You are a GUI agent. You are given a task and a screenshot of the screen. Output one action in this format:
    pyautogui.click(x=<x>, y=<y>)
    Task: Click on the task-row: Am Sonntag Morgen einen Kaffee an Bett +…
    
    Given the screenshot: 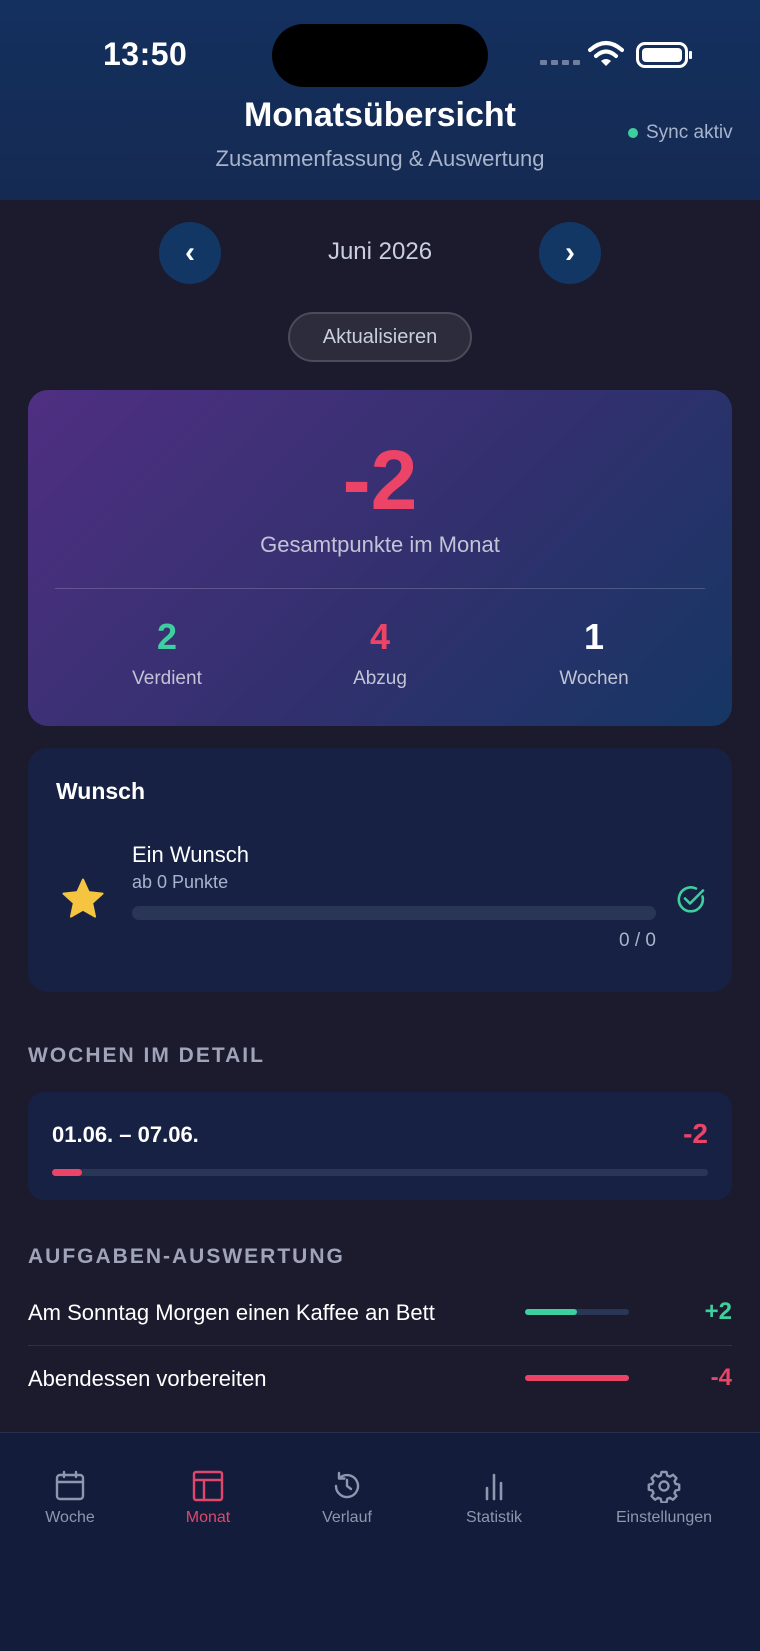 What is the action you would take?
    pyautogui.click(x=380, y=1313)
    